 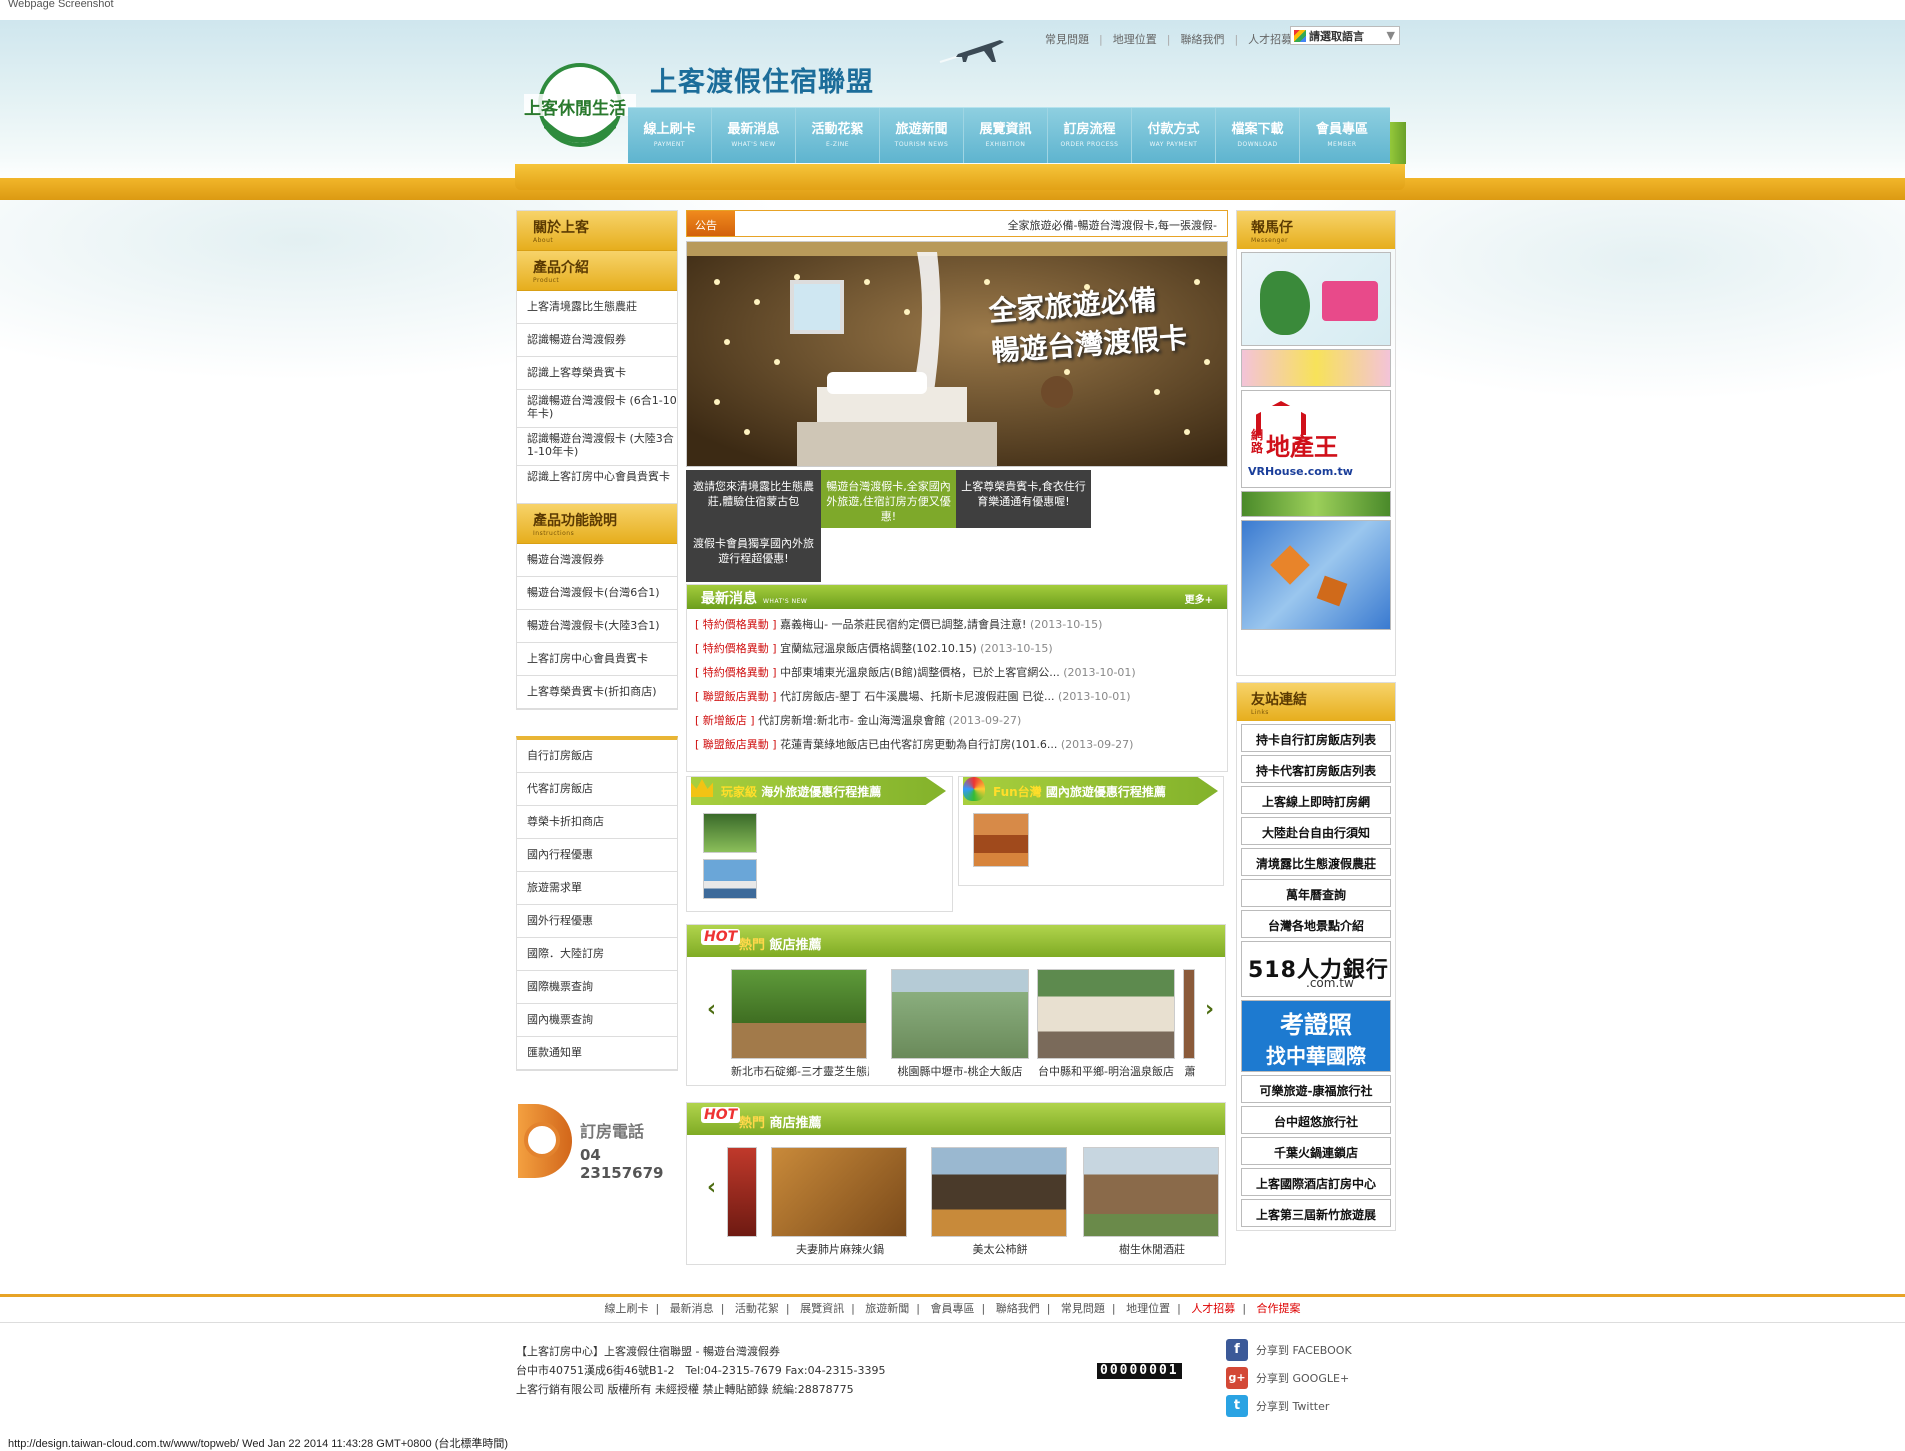 What do you see at coordinates (1316, 1151) in the screenshot?
I see `friend-link: 千葉火鍋連鎖店` at bounding box center [1316, 1151].